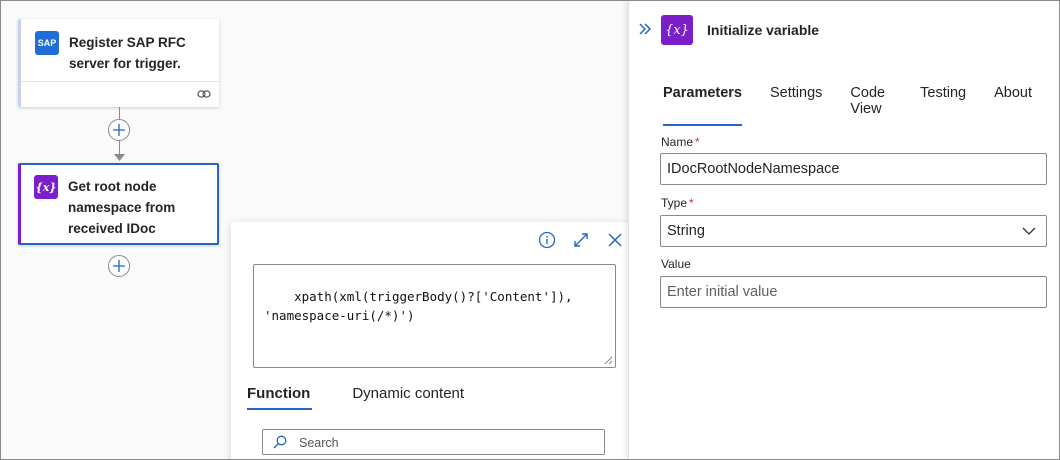  Describe the element at coordinates (702, 105) in the screenshot. I see `tab-parameters: Parameters` at that location.